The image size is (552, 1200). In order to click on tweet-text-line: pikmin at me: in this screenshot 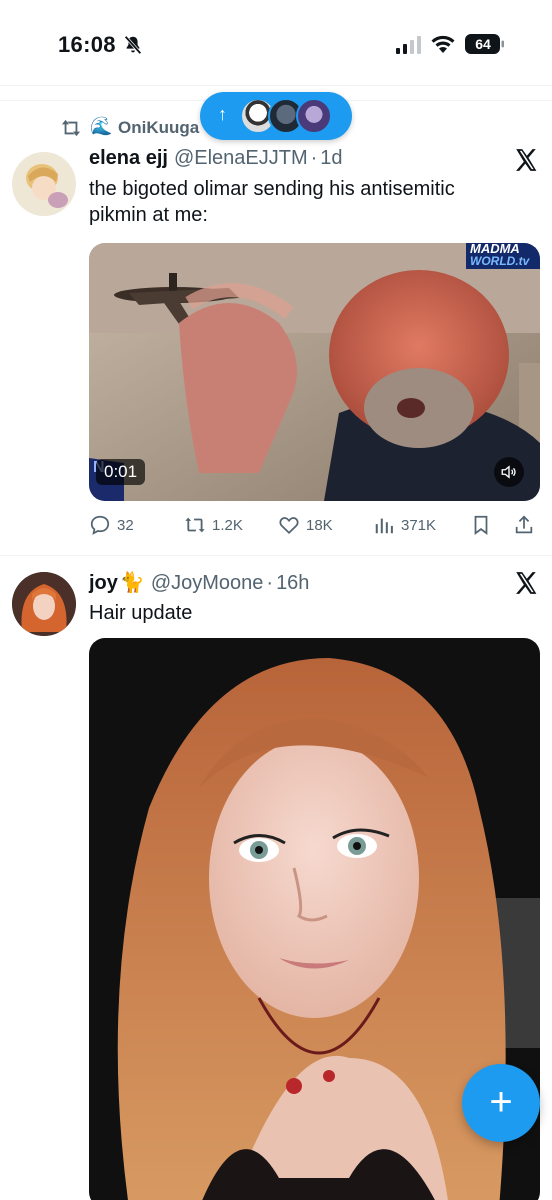, I will do `click(148, 215)`.